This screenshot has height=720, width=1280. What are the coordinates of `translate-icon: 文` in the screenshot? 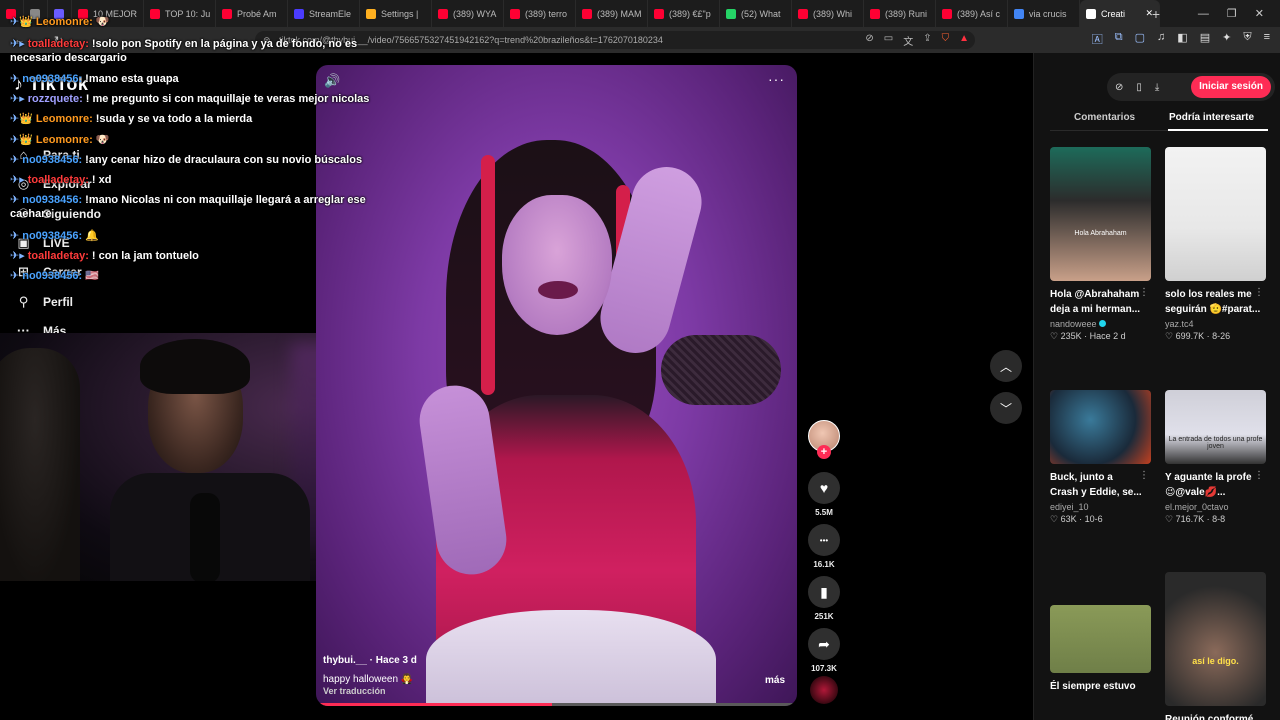 It's located at (908, 40).